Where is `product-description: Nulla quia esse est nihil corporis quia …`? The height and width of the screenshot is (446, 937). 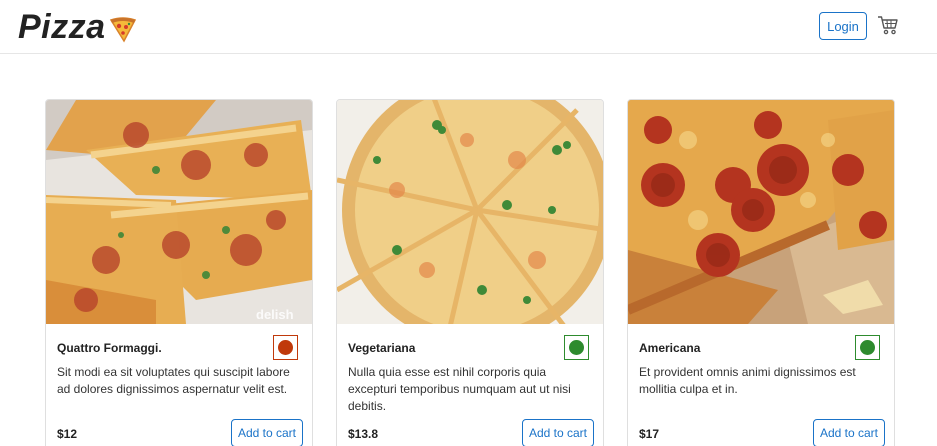
product-description: Nulla quia esse est nihil corporis quia … is located at coordinates (459, 389).